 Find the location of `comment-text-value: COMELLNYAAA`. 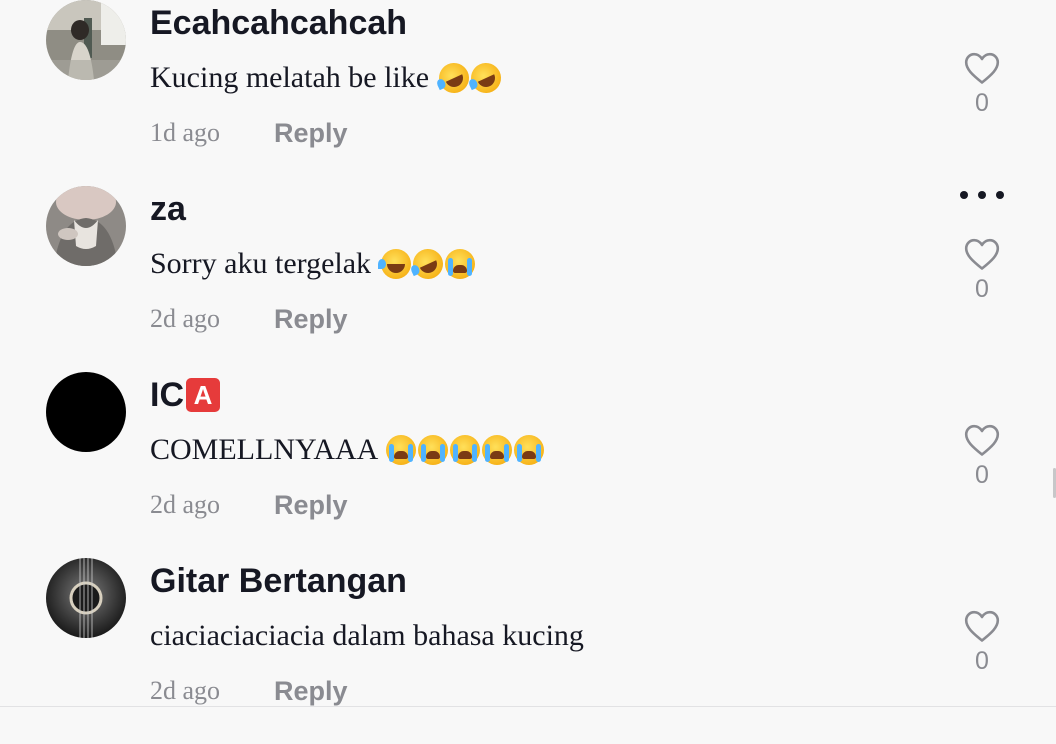

comment-text-value: COMELLNYAAA is located at coordinates (263, 449).